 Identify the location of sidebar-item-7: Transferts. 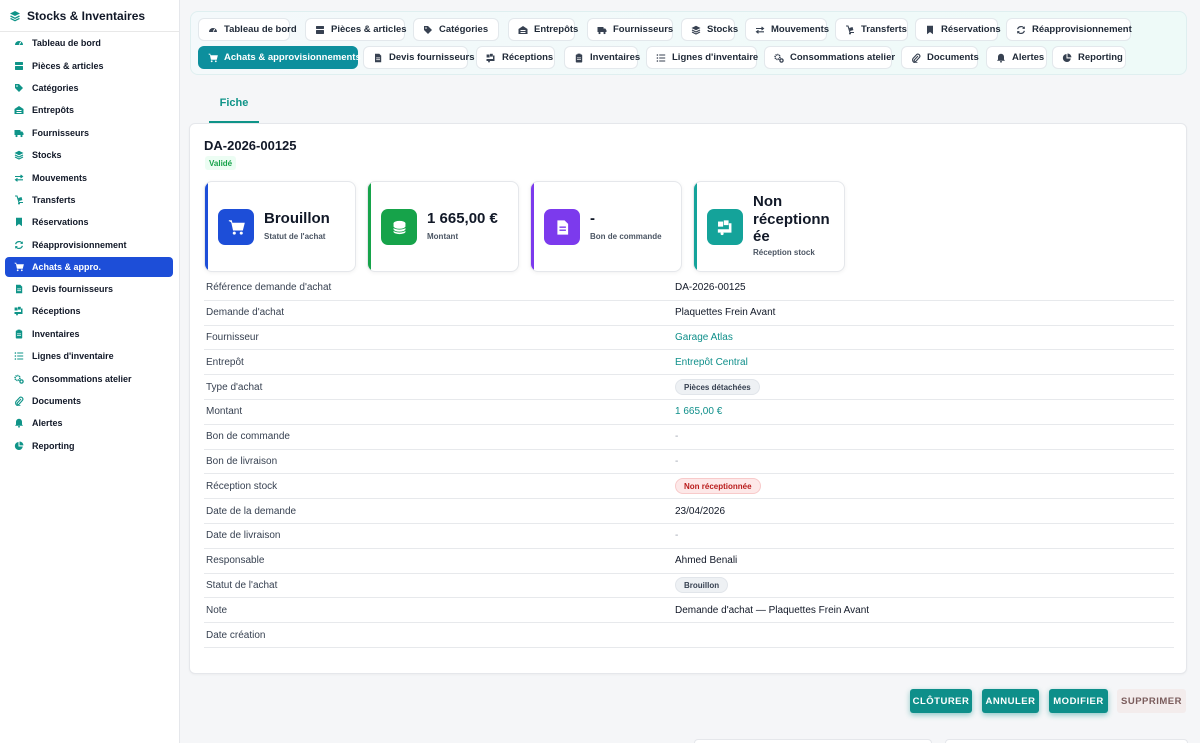
(89, 200).